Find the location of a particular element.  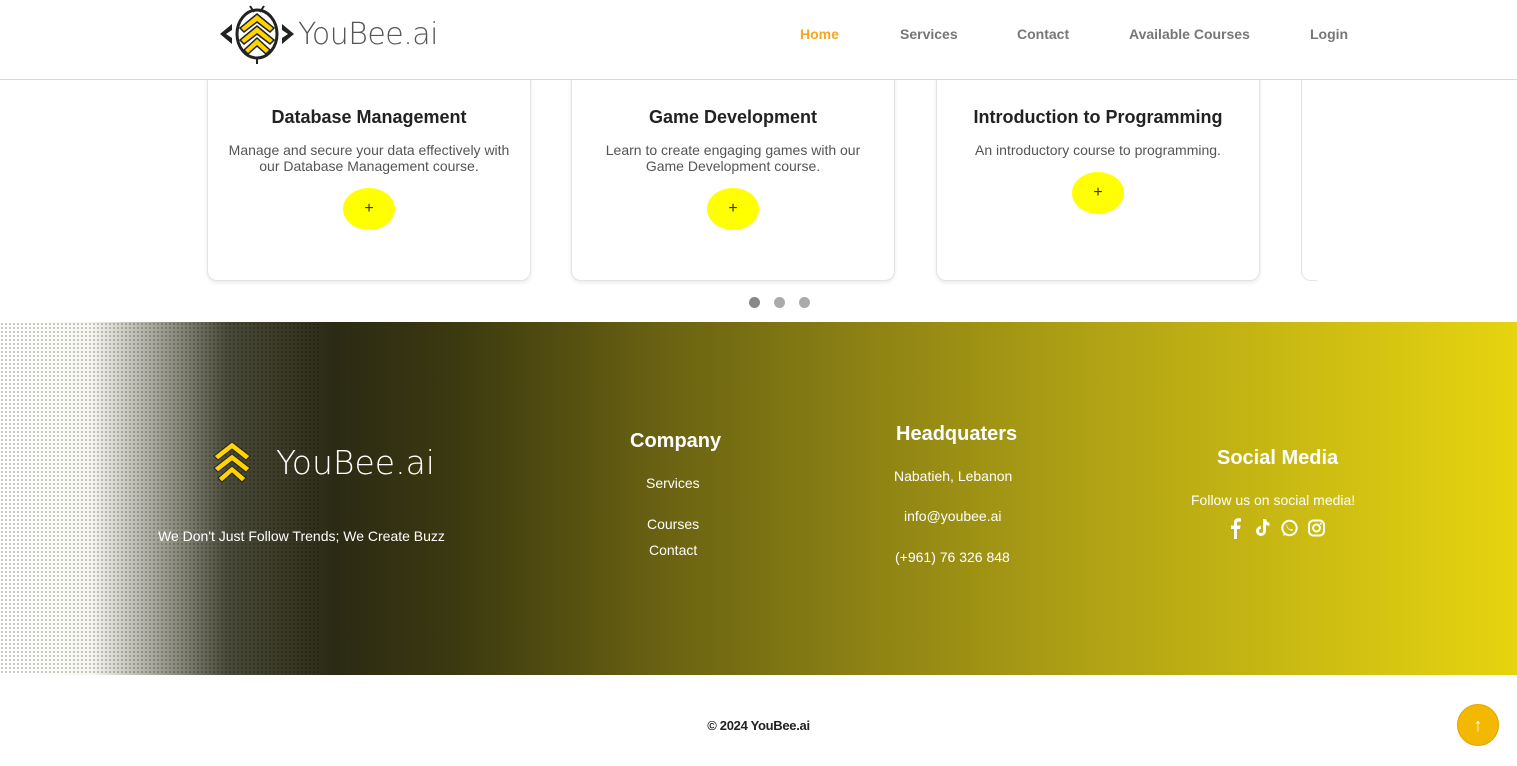

footer-link-services: Services is located at coordinates (673, 483).